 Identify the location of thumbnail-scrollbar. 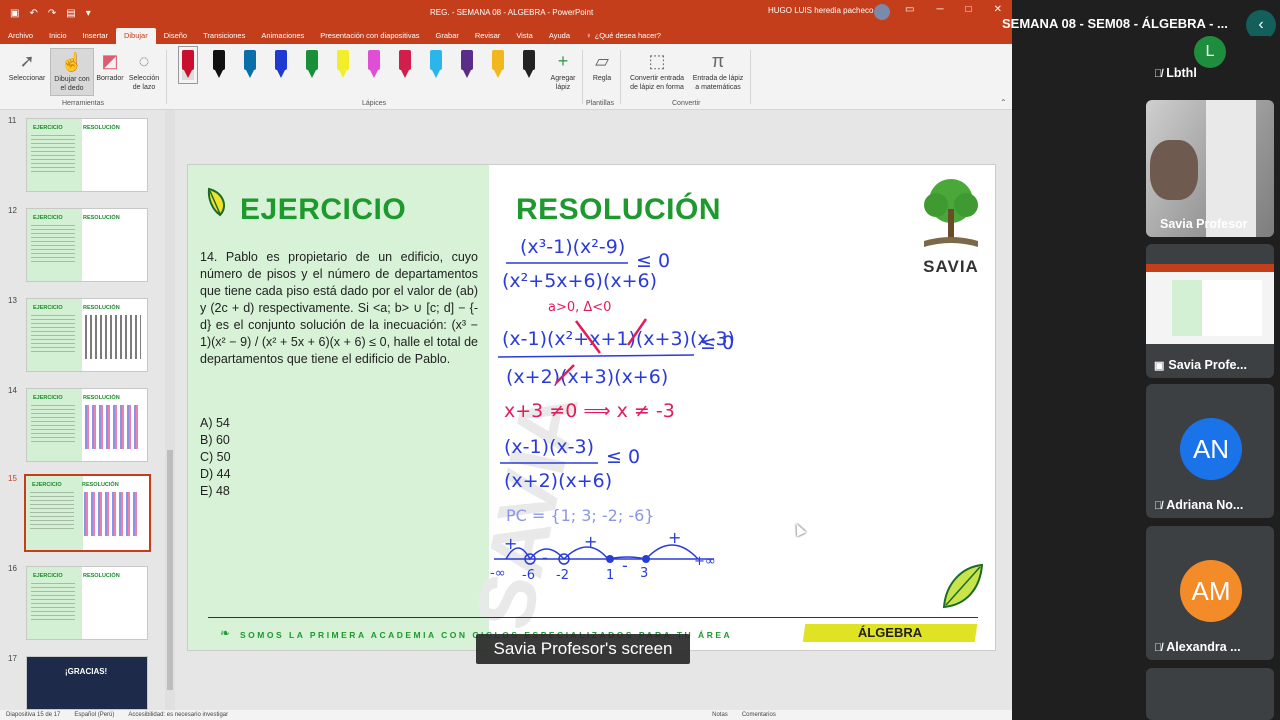
(170, 410).